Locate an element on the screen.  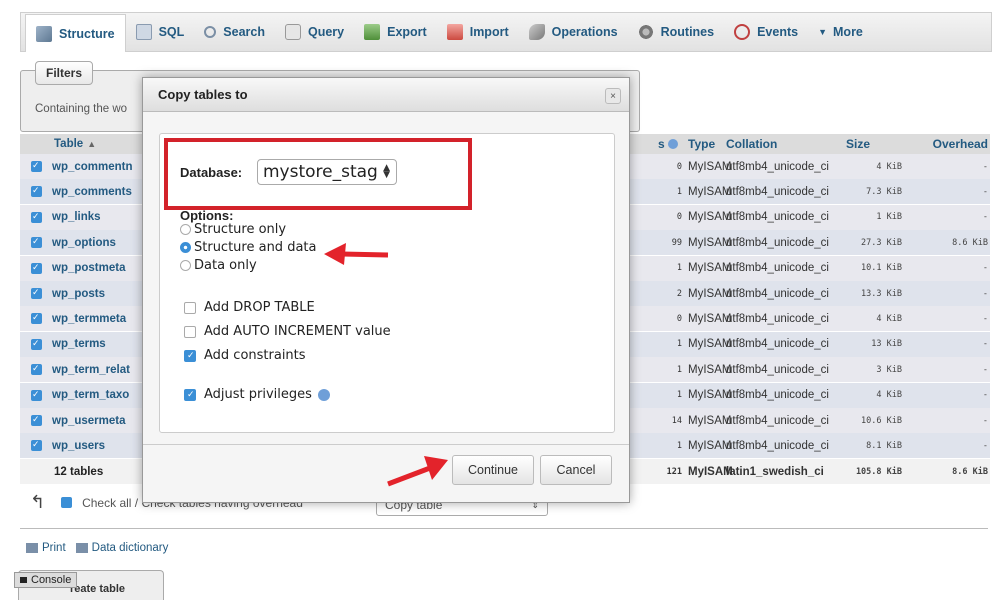
col-header-table: Table ▲ is located at coordinates (75, 144).